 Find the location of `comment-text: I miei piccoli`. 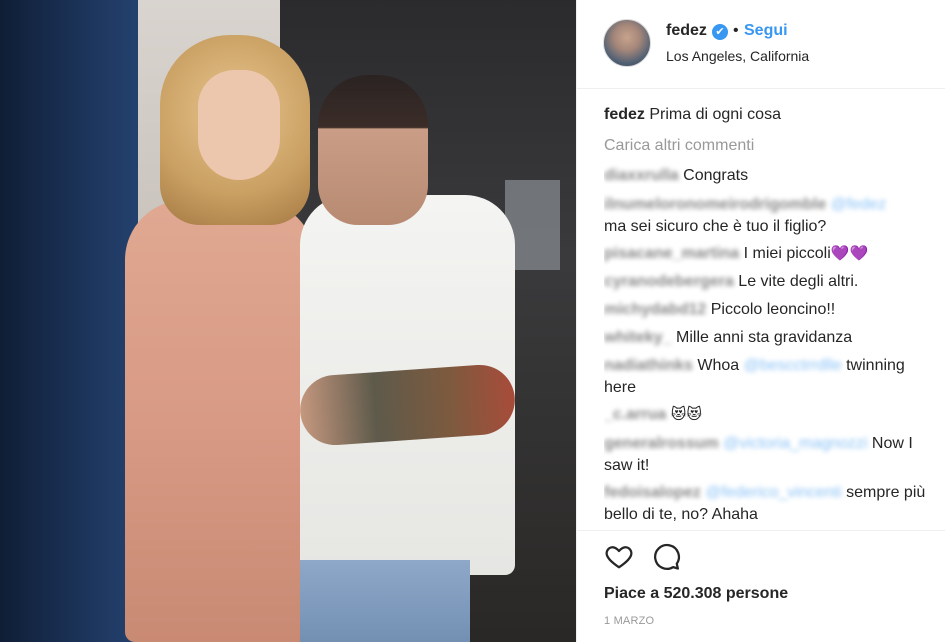

comment-text: I miei piccoli is located at coordinates (787, 253).